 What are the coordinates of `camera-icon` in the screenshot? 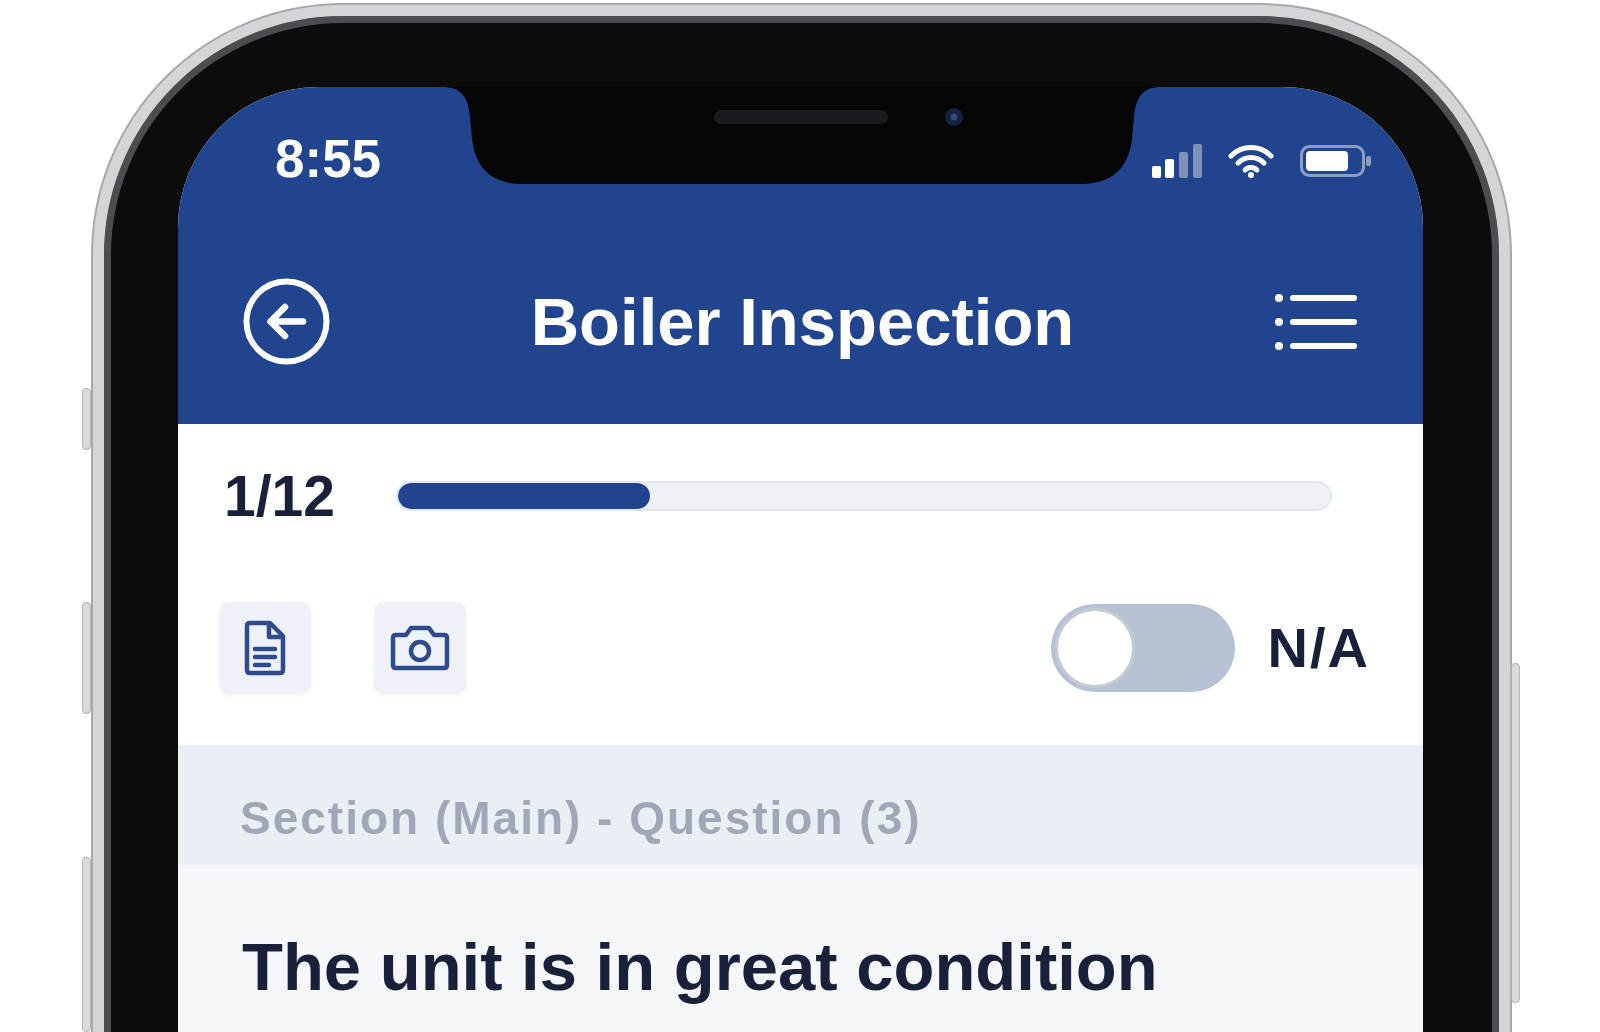 It's located at (420, 648).